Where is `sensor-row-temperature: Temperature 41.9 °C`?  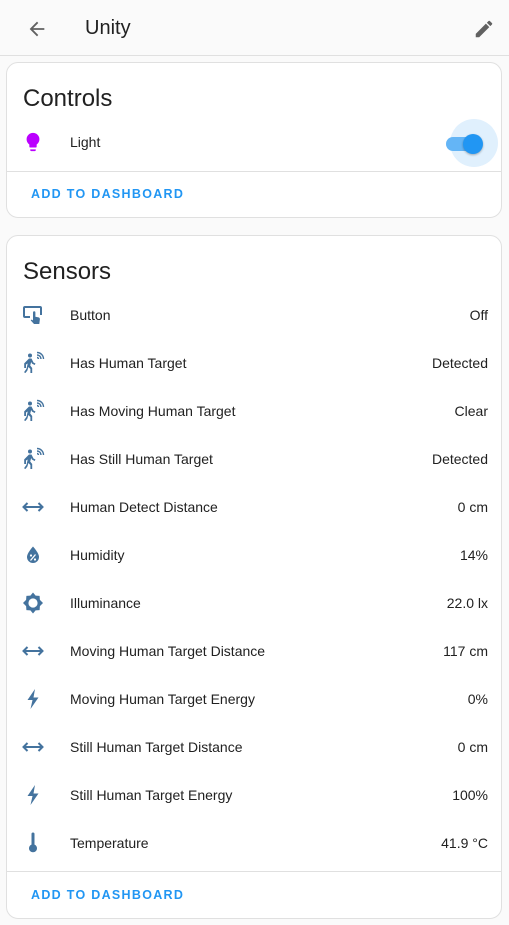 sensor-row-temperature: Temperature 41.9 °C is located at coordinates (255, 843).